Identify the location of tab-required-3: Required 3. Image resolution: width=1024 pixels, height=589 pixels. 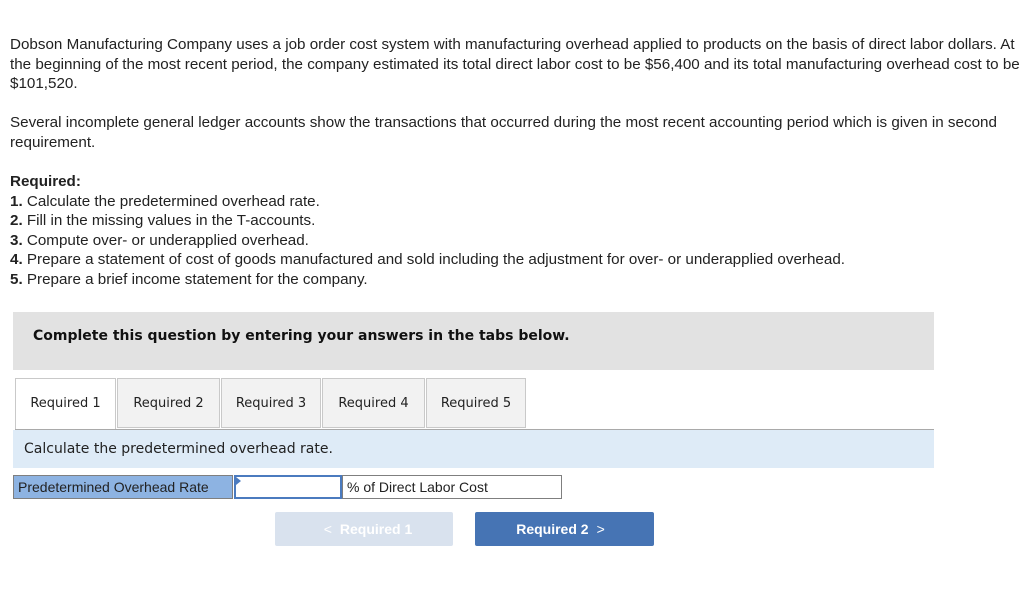
(271, 403).